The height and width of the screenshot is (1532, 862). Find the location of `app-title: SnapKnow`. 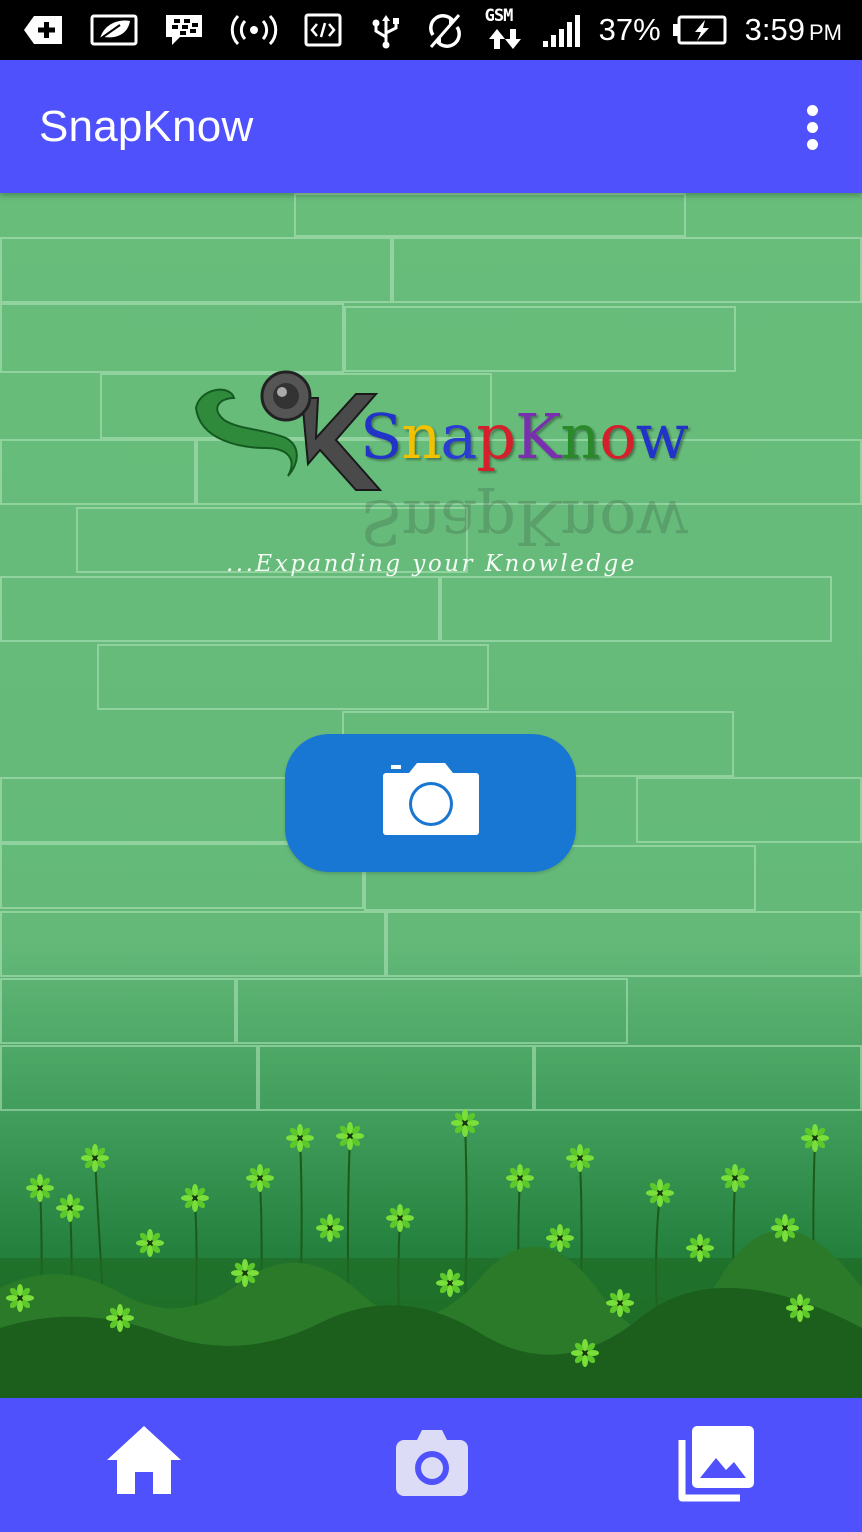

app-title: SnapKnow is located at coordinates (146, 126).